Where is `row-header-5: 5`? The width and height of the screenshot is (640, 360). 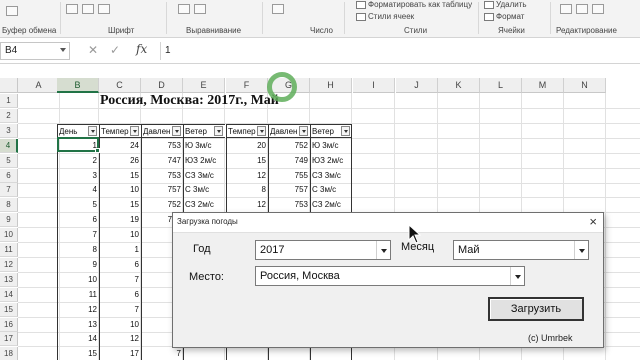
row-header-5: 5 is located at coordinates (9, 161).